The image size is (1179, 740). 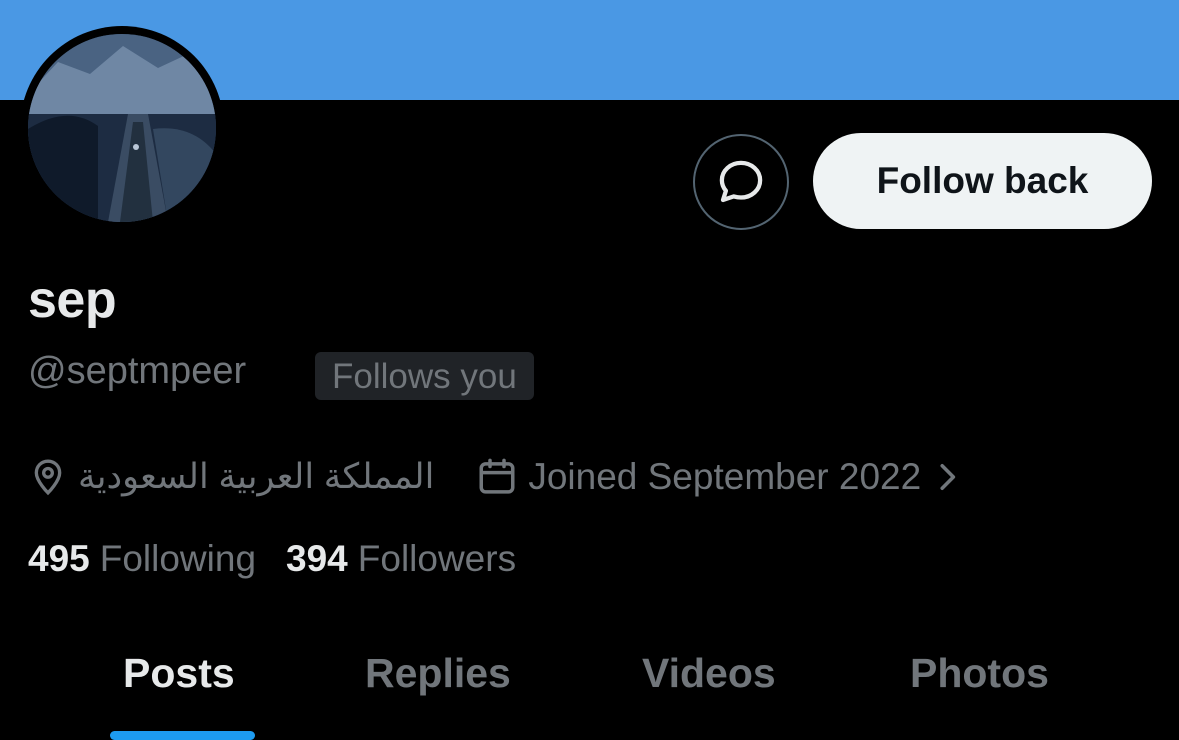 What do you see at coordinates (424, 376) in the screenshot?
I see `follows-you-badge: Follows you` at bounding box center [424, 376].